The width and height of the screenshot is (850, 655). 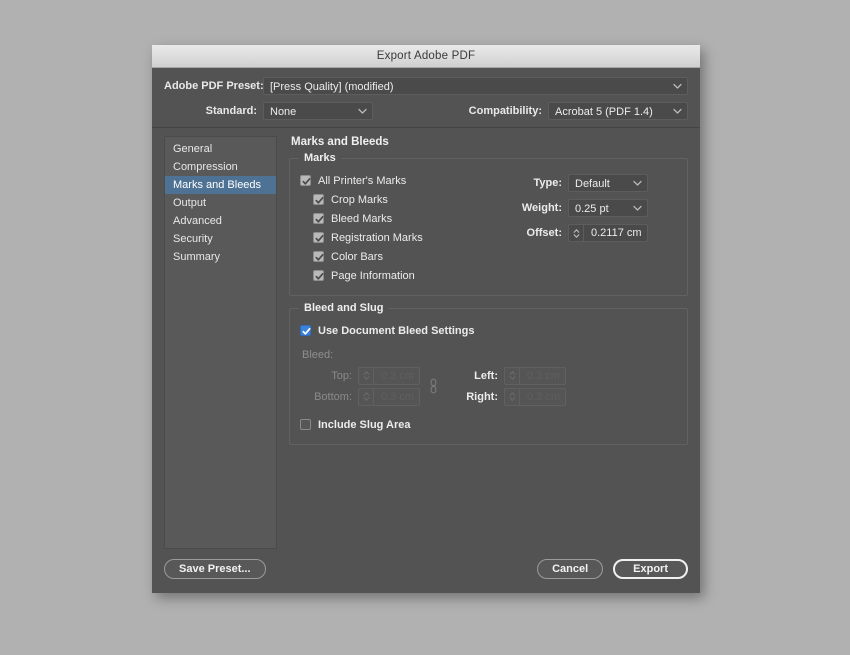 What do you see at coordinates (541, 208) in the screenshot?
I see `weight-label: Weight:` at bounding box center [541, 208].